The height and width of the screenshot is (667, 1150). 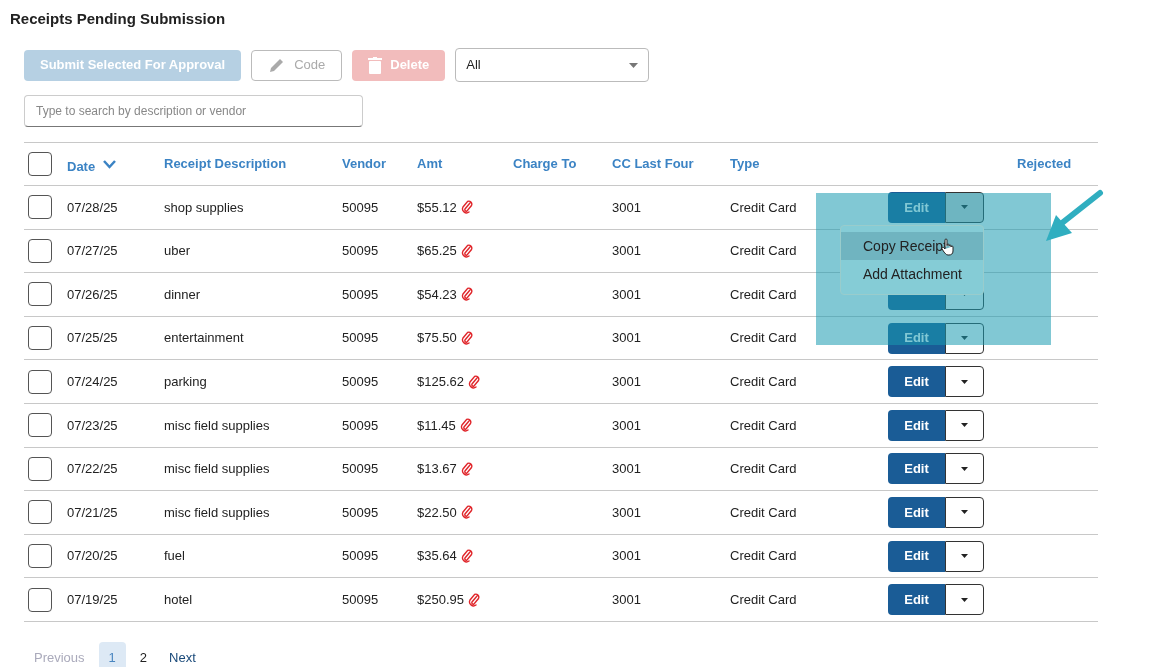 I want to click on next-link: Next, so click(x=182, y=654).